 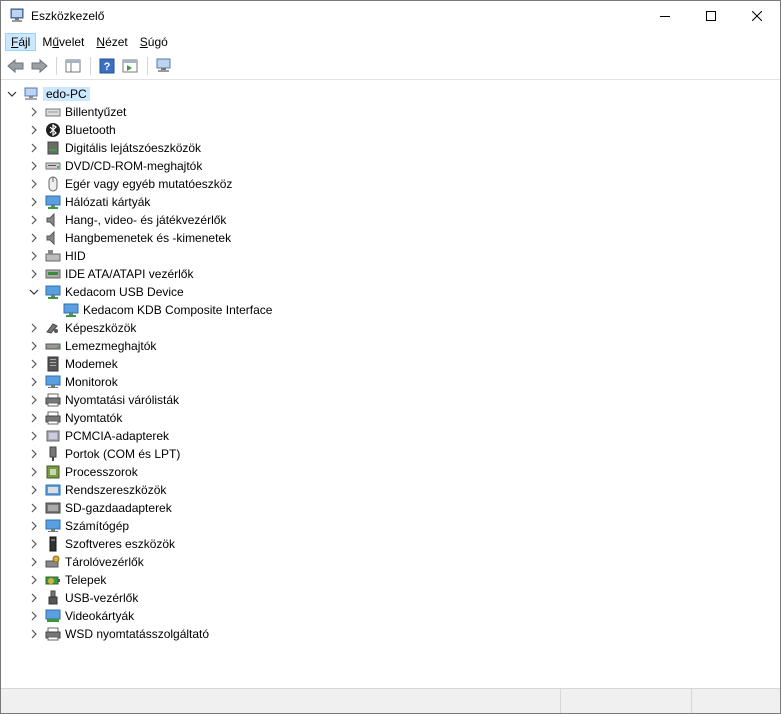 What do you see at coordinates (91, 346) in the screenshot?
I see `tree-category: Lemezmeghajtók` at bounding box center [91, 346].